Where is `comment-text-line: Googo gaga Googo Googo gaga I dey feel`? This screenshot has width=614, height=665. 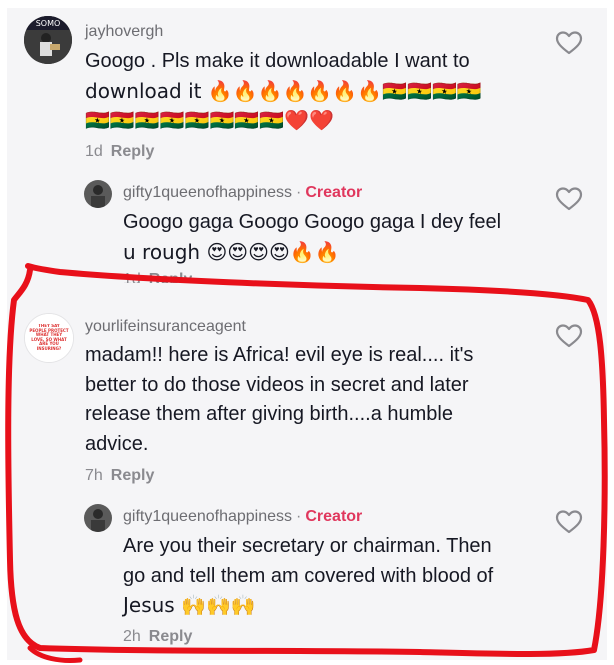 comment-text-line: Googo gaga Googo Googo gaga I dey feel is located at coordinates (312, 222).